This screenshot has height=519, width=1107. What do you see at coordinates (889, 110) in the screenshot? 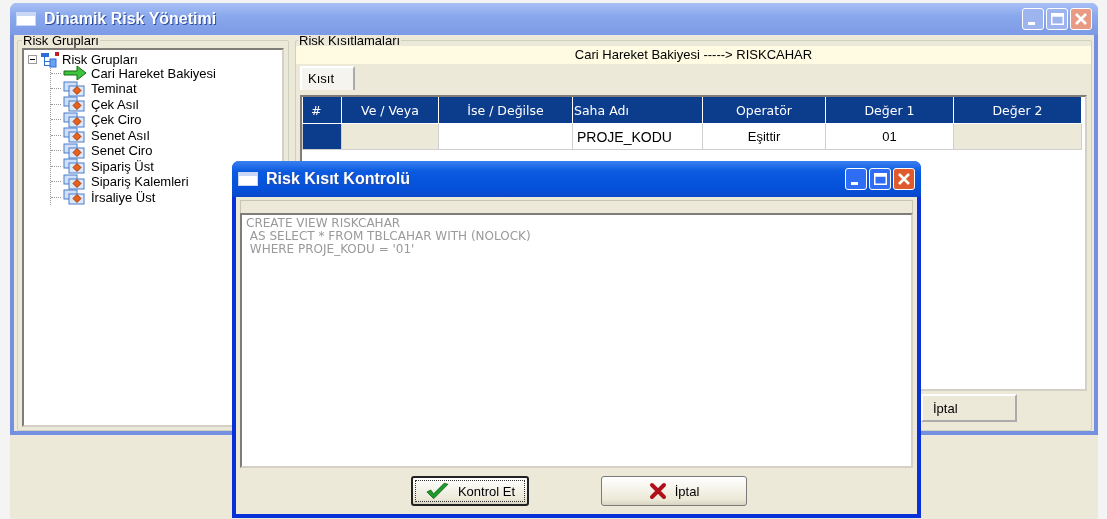
I see `column-header: Değer 1` at bounding box center [889, 110].